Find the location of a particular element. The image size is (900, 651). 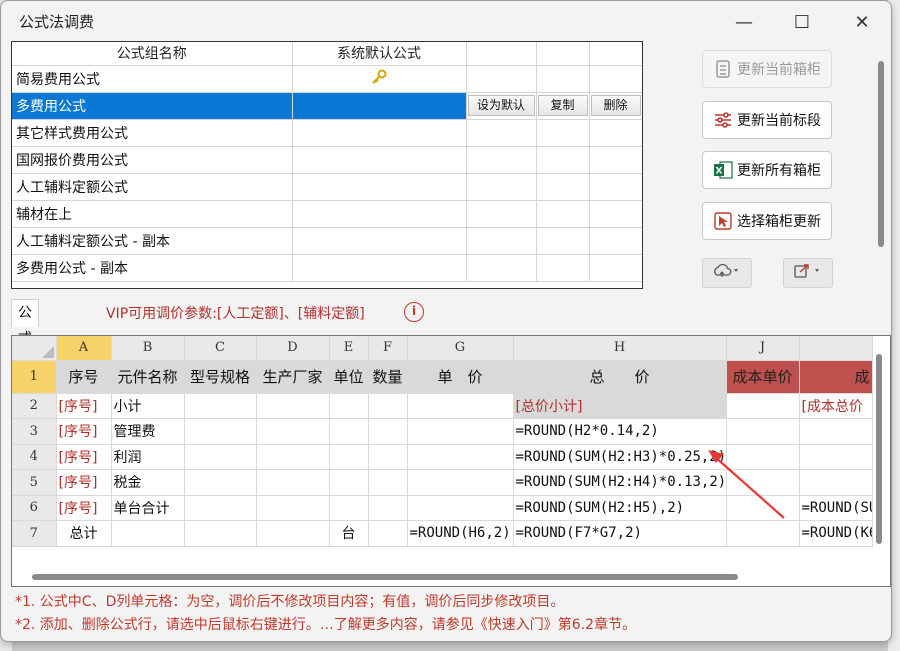

group-row: 人工辅料定额公式 is located at coordinates (327, 187).